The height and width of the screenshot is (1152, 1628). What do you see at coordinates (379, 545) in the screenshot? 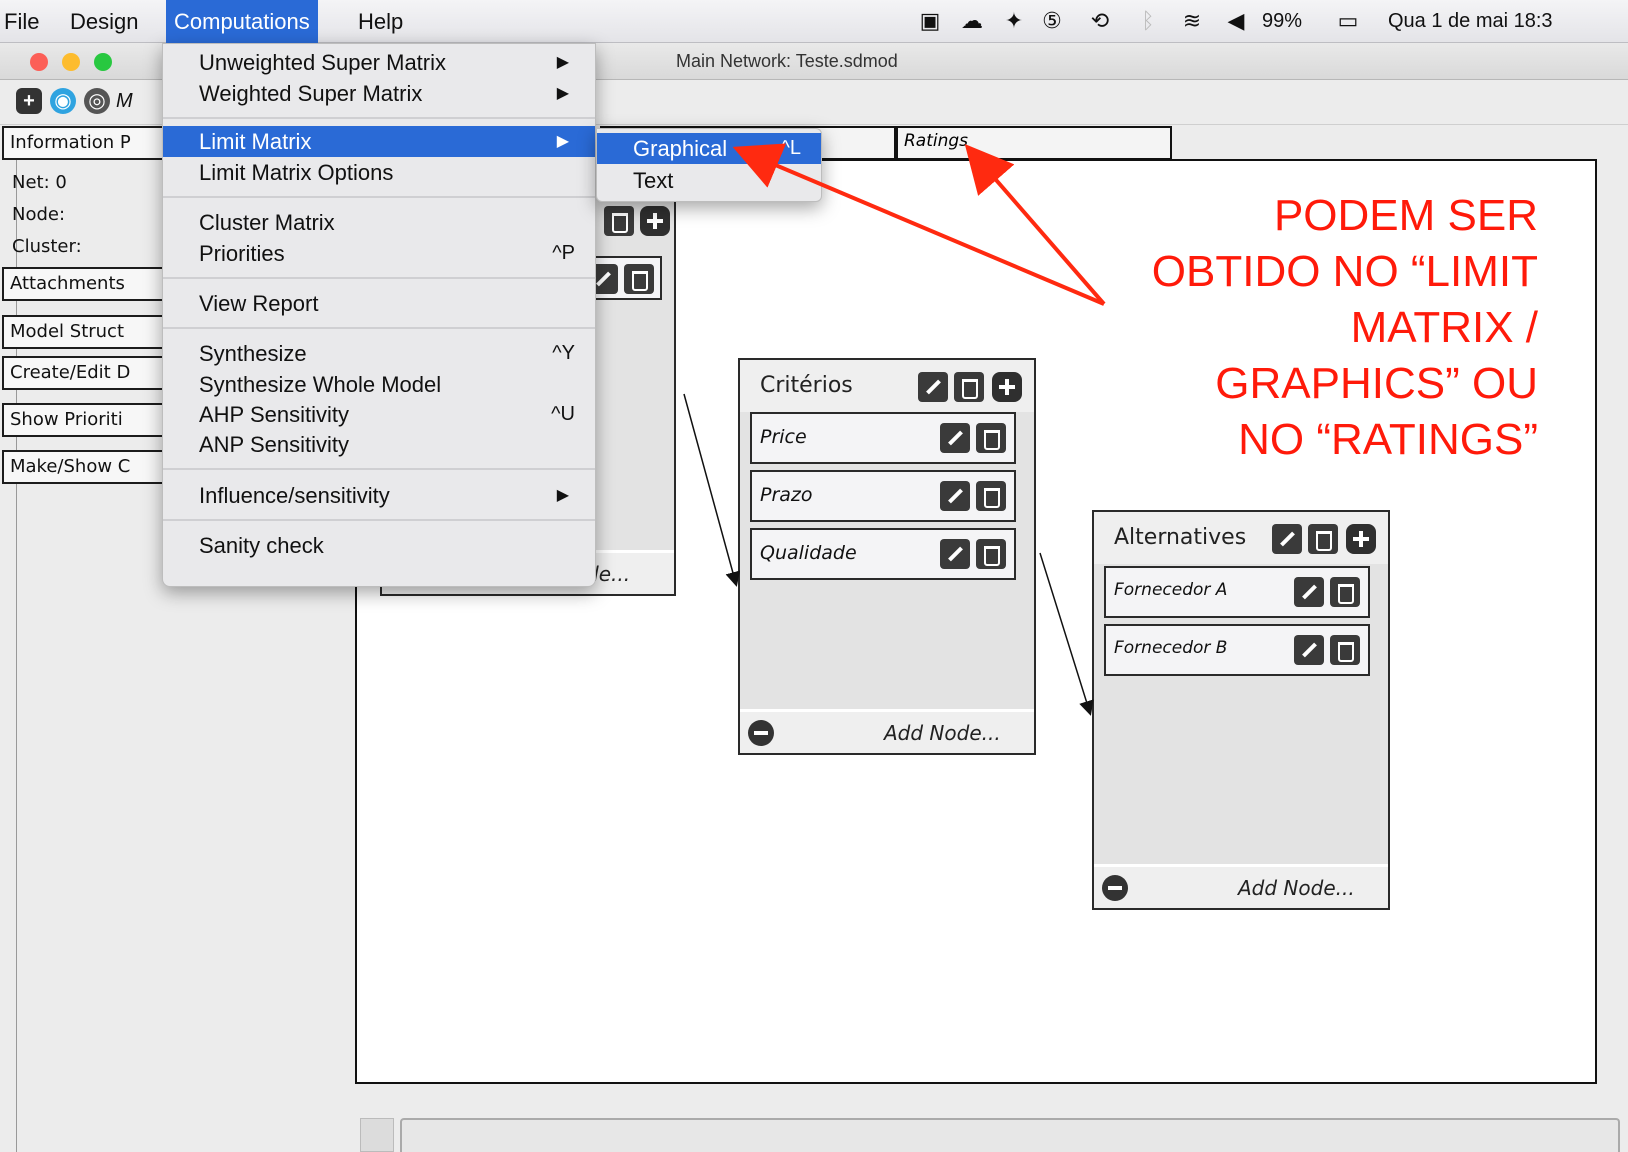
I see `menu-item-sanity-check: Sanity check` at bounding box center [379, 545].